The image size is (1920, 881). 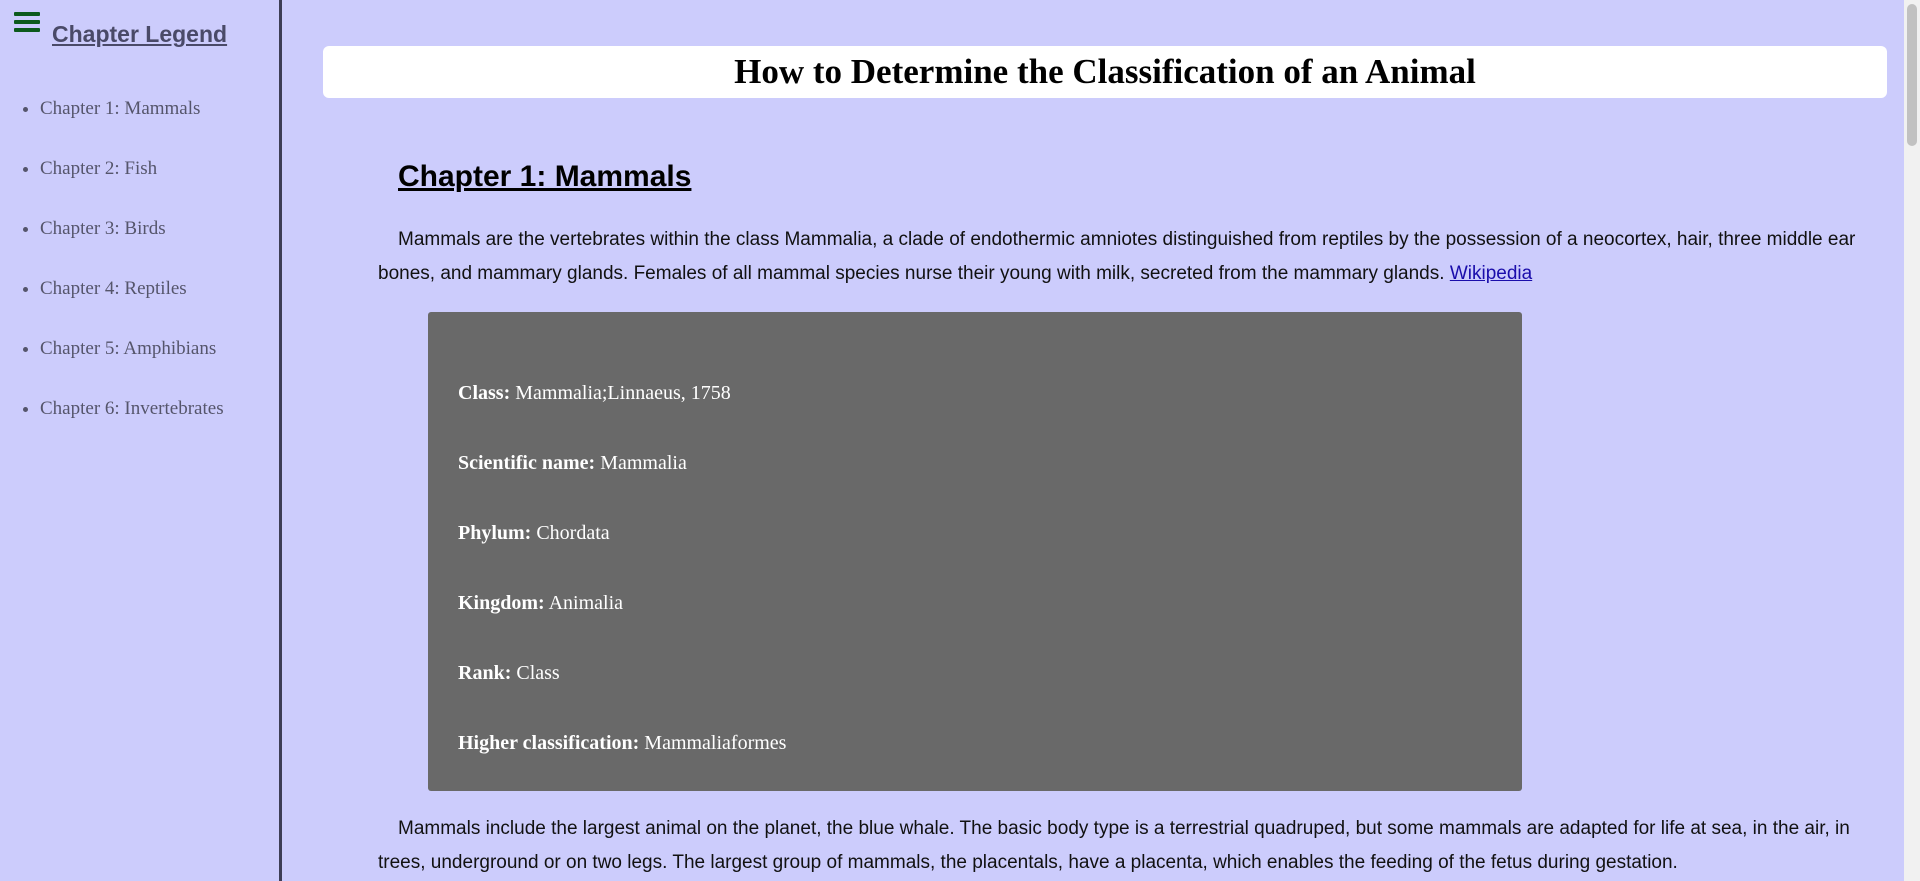 What do you see at coordinates (139, 34) in the screenshot?
I see `chapter-legend-title: Chapter Legend` at bounding box center [139, 34].